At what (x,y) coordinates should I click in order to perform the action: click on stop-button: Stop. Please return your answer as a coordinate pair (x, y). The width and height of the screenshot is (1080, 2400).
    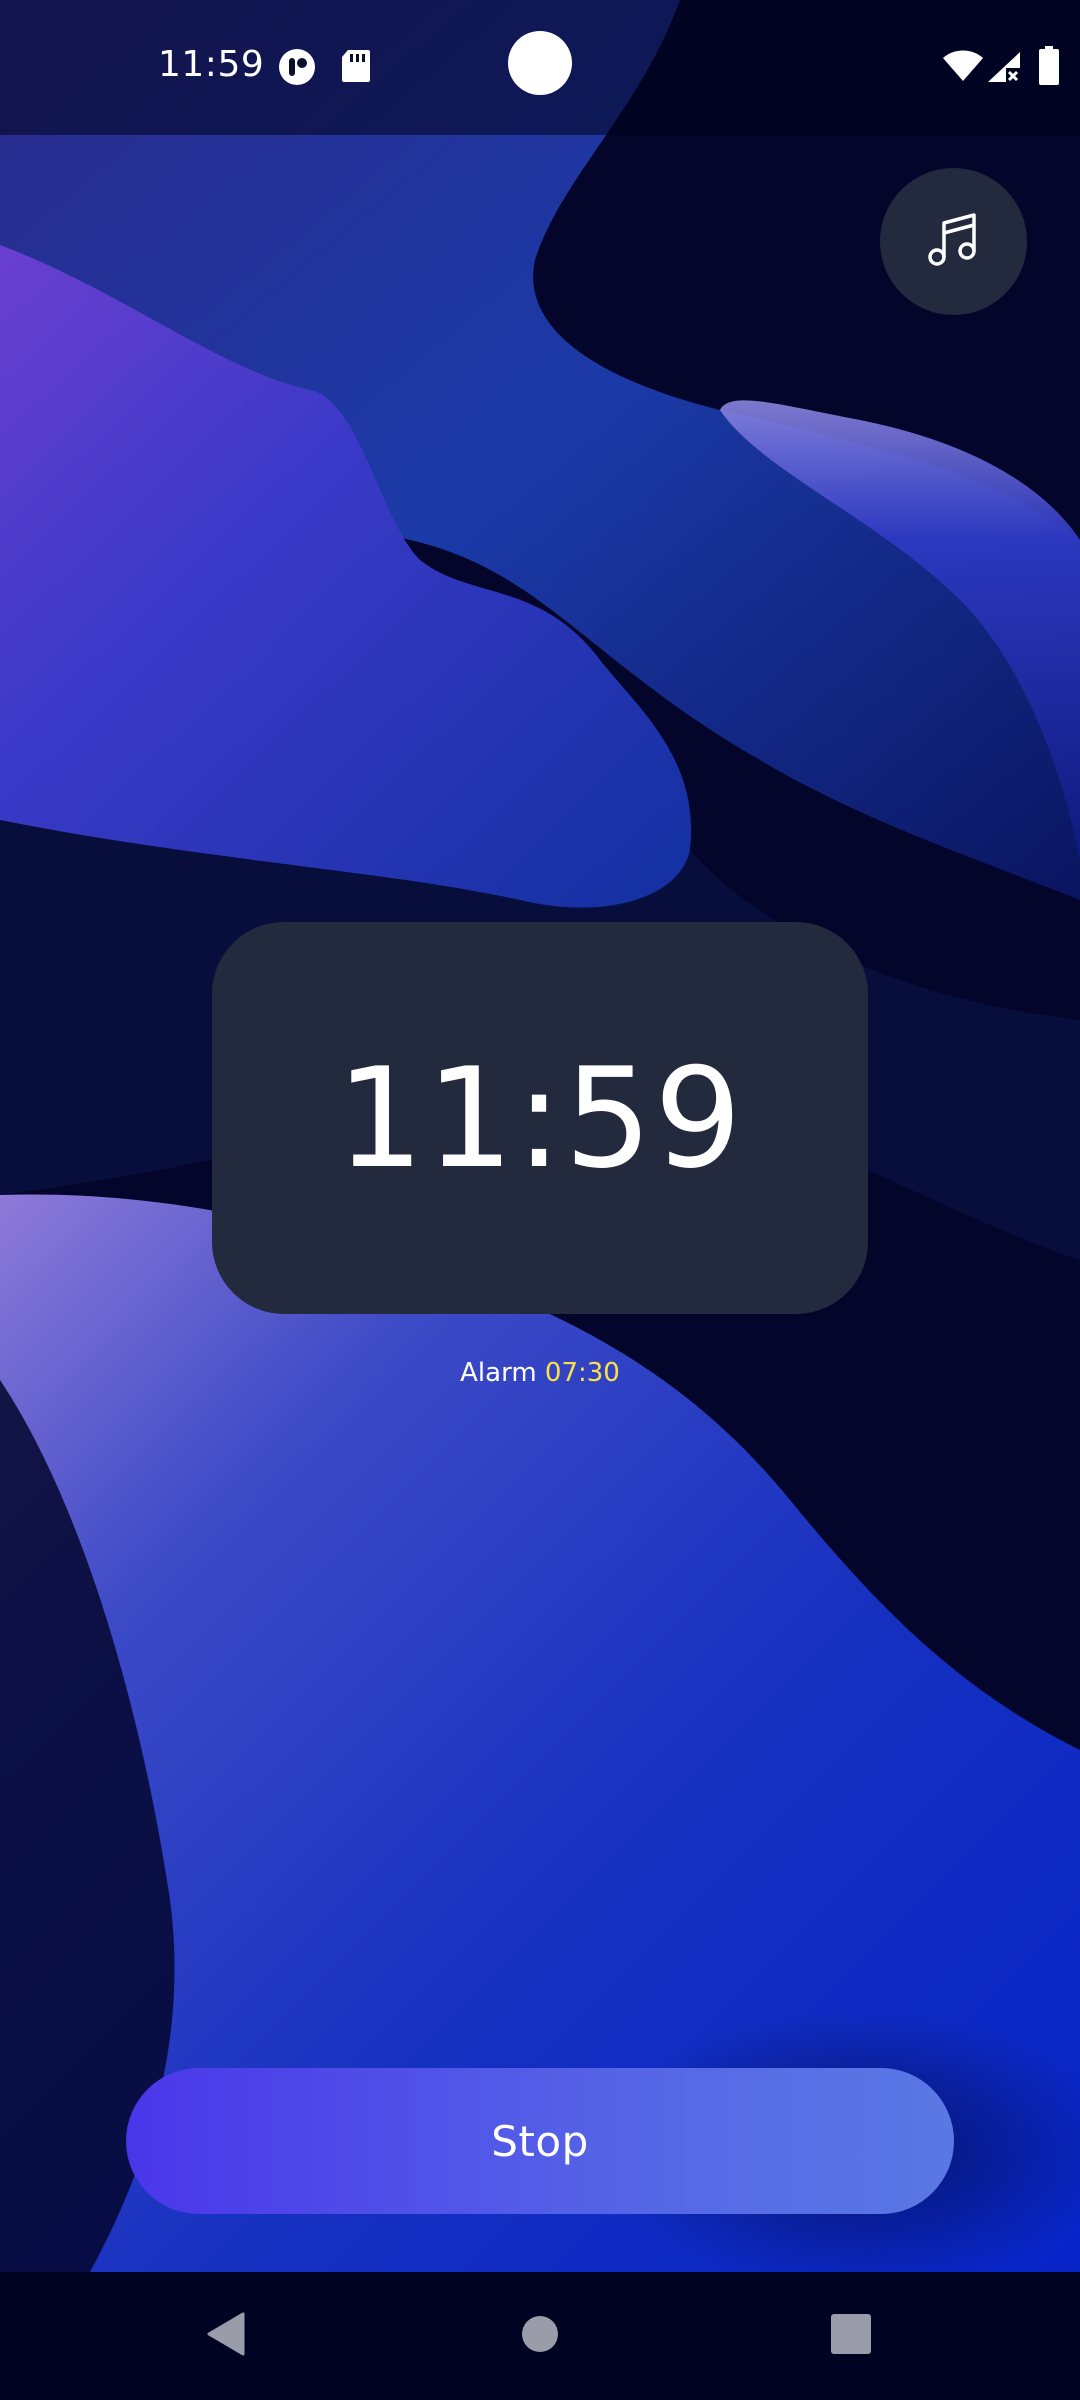
    Looking at the image, I should click on (540, 2141).